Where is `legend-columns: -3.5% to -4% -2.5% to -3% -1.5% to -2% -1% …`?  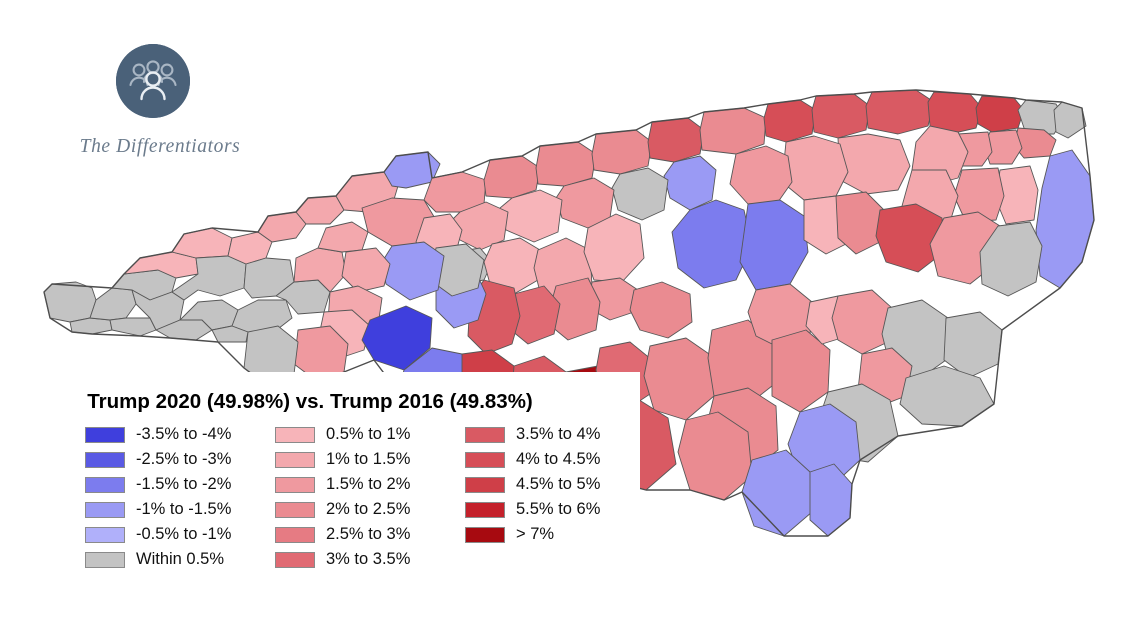 legend-columns: -3.5% to -4% -2.5% to -3% -1.5% to -2% -1% … is located at coordinates (362, 497).